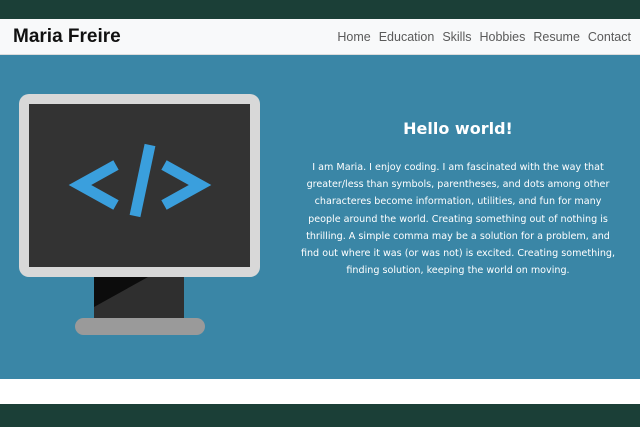 Image resolution: width=640 pixels, height=427 pixels. Describe the element at coordinates (140, 326) in the screenshot. I see `monitor-base` at that location.